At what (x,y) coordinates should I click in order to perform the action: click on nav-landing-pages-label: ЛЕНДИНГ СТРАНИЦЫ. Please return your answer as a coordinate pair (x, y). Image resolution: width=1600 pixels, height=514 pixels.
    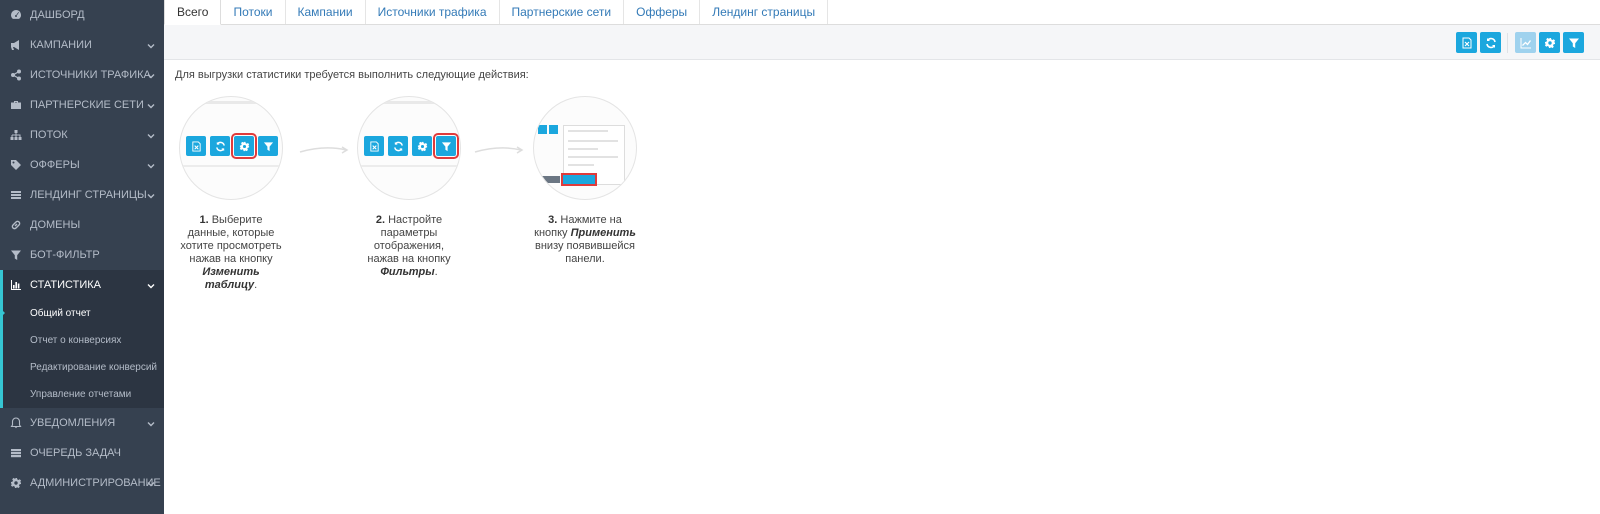
    Looking at the image, I should click on (88, 195).